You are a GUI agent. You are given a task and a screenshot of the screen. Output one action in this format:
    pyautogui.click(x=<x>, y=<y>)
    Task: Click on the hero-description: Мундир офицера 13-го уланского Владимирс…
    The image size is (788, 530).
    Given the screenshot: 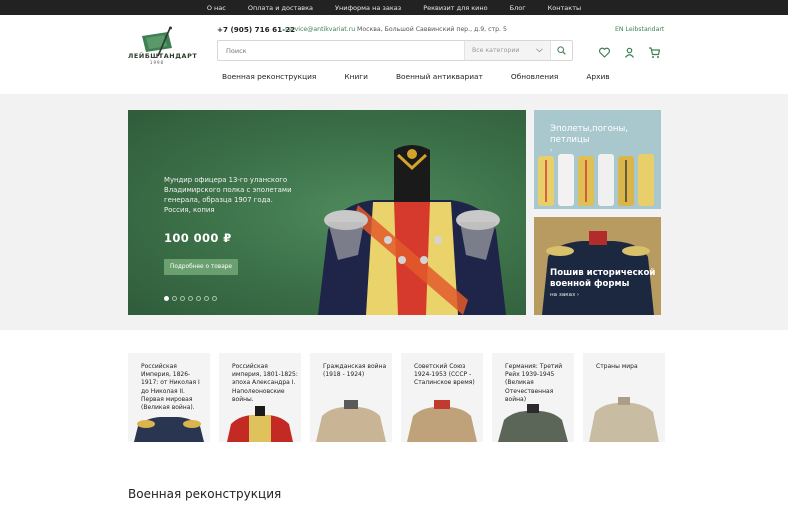 What is the action you would take?
    pyautogui.click(x=228, y=195)
    